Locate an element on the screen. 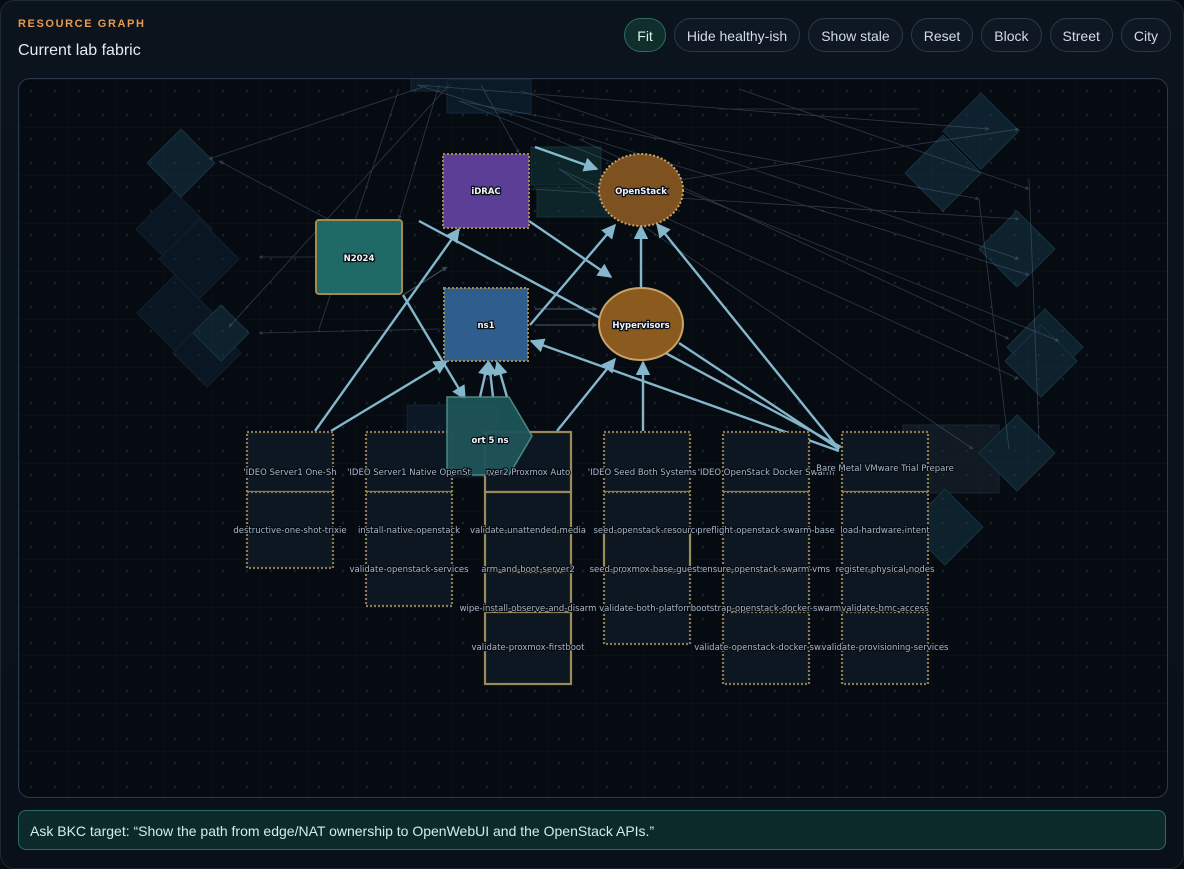 The width and height of the screenshot is (1184, 869). svg-text: seed-openstack-resource is located at coordinates (646, 531).